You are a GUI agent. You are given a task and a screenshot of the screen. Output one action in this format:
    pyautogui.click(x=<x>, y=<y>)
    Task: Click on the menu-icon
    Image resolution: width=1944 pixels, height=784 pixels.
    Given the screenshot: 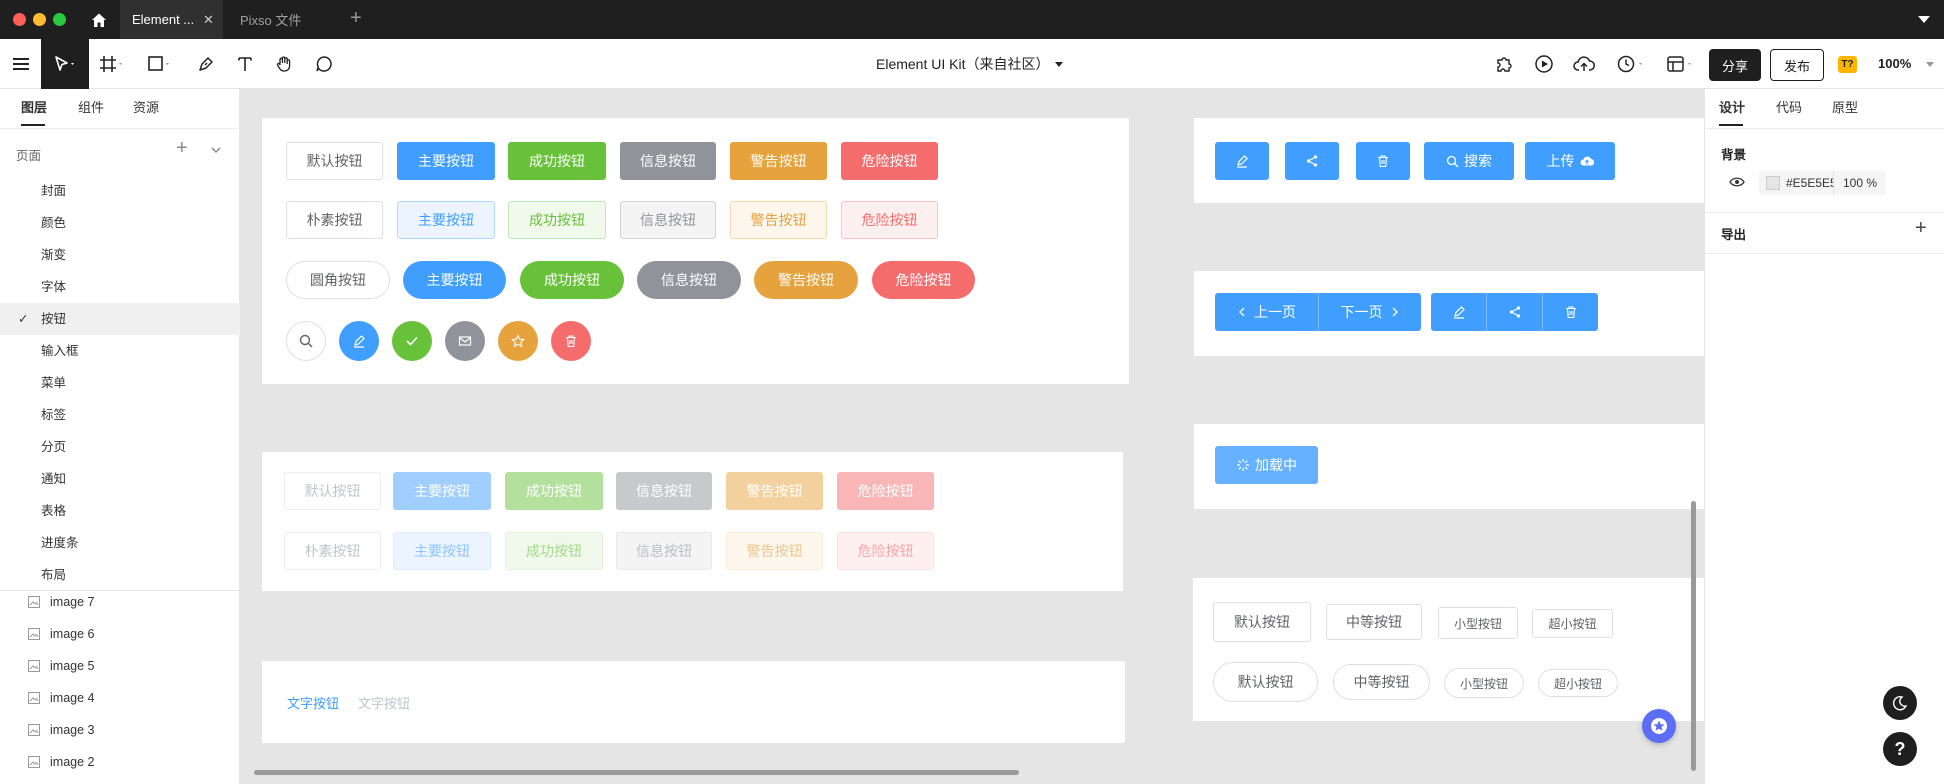 What is the action you would take?
    pyautogui.click(x=21, y=64)
    